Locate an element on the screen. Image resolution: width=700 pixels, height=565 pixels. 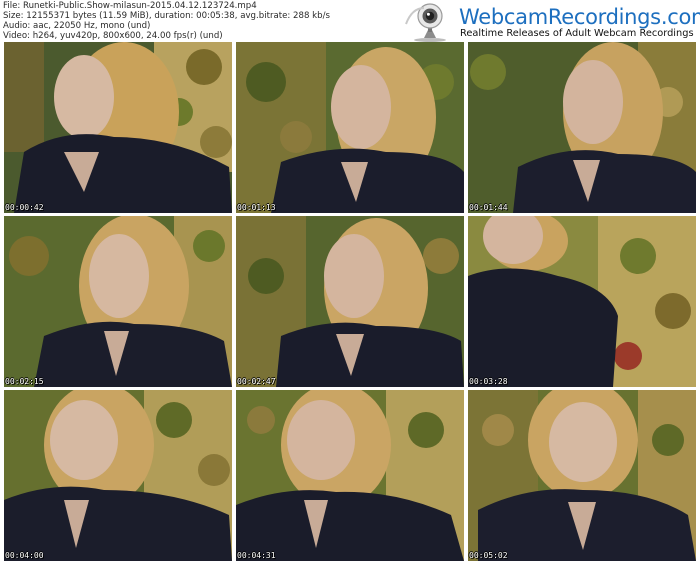
thumbnail-timestamp: 00:04:31 is located at coordinates (256, 555).